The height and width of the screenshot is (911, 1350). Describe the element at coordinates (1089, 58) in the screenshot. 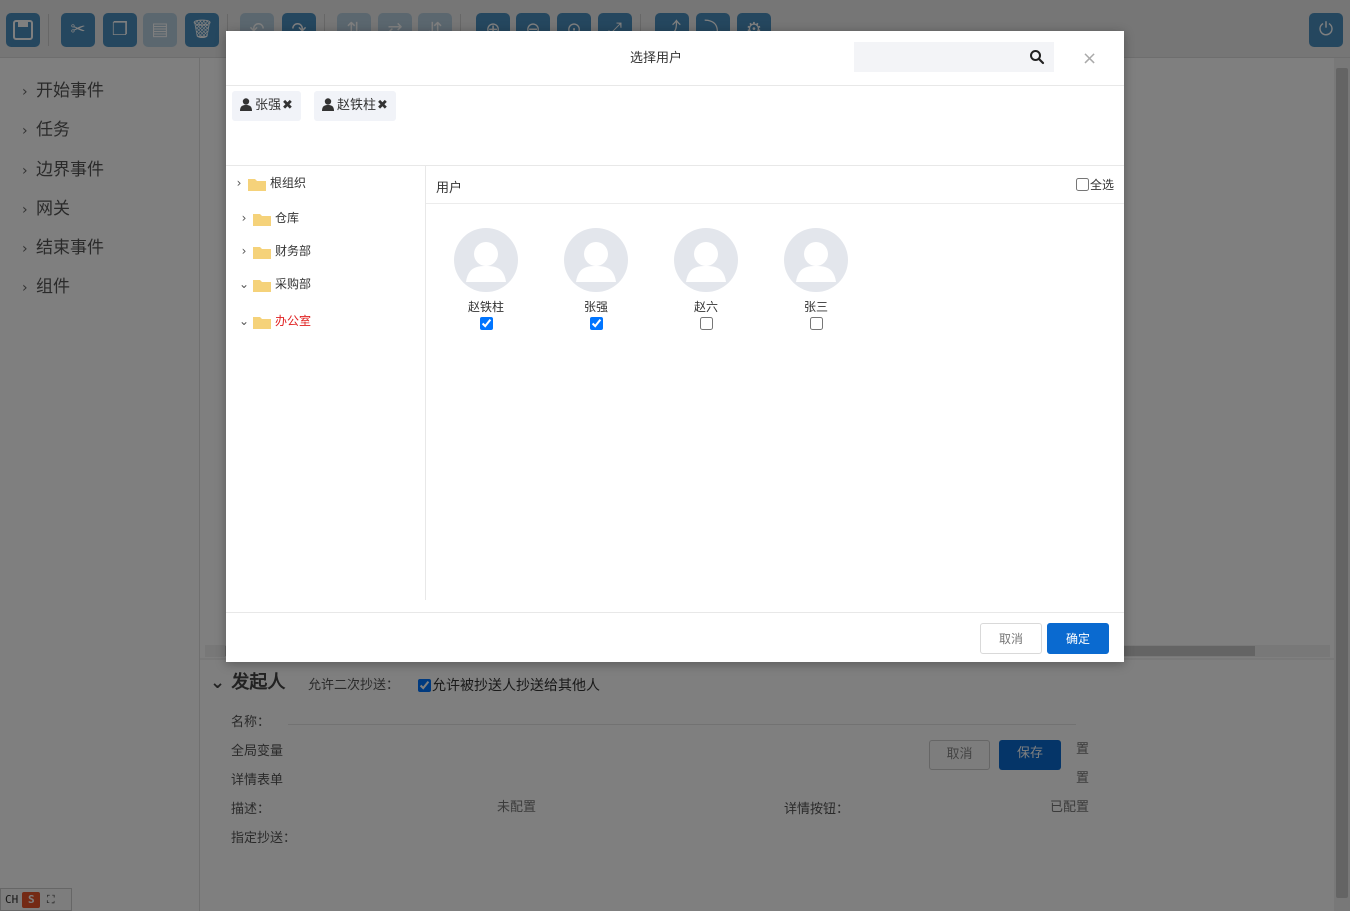

I see `close-icon: ×` at that location.